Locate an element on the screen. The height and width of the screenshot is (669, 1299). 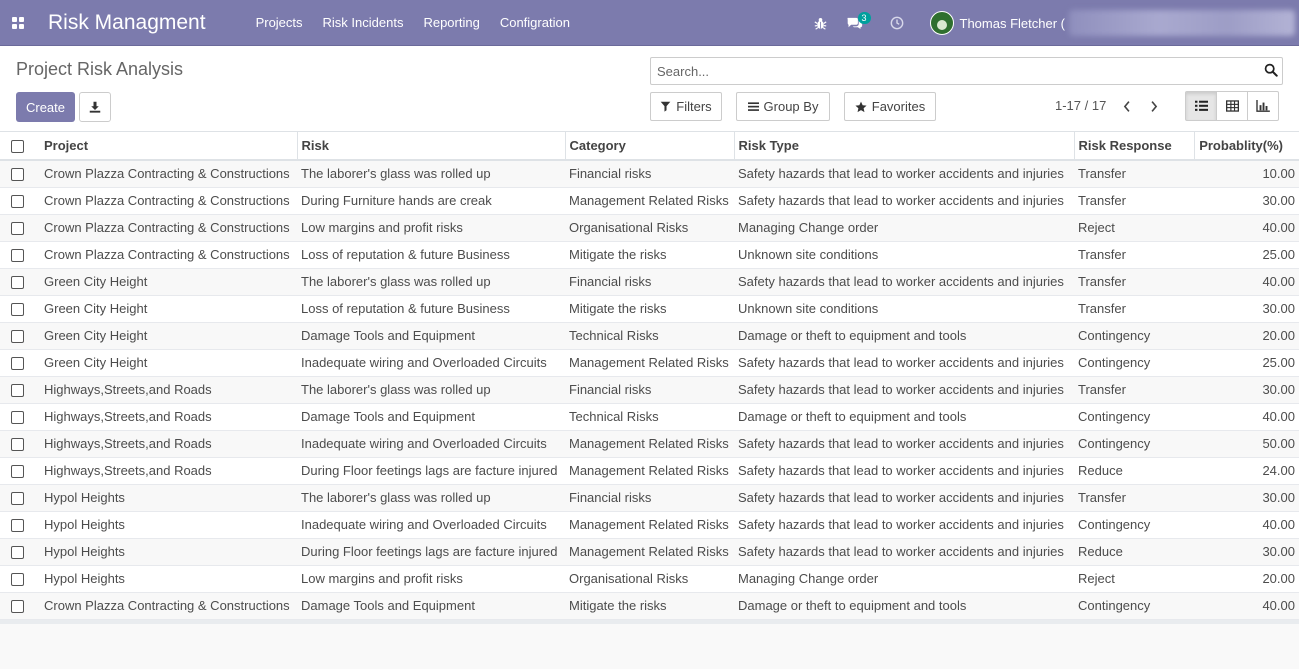
menu-item-risk-incidents: Risk Incidents is located at coordinates (363, 23).